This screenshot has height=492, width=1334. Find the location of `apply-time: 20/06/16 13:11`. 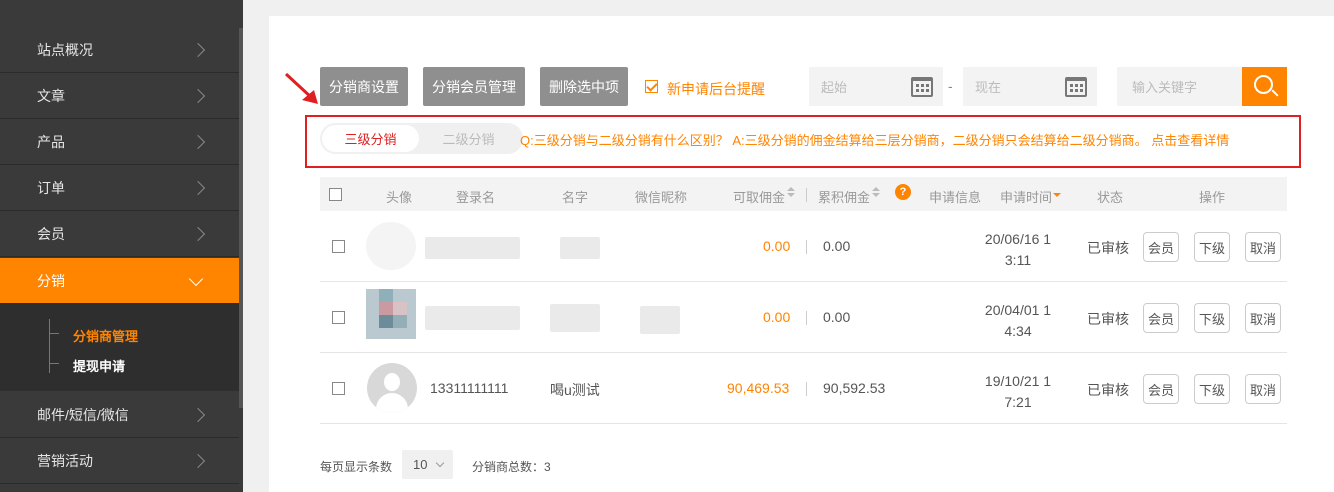

apply-time: 20/06/16 13:11 is located at coordinates (1018, 249).